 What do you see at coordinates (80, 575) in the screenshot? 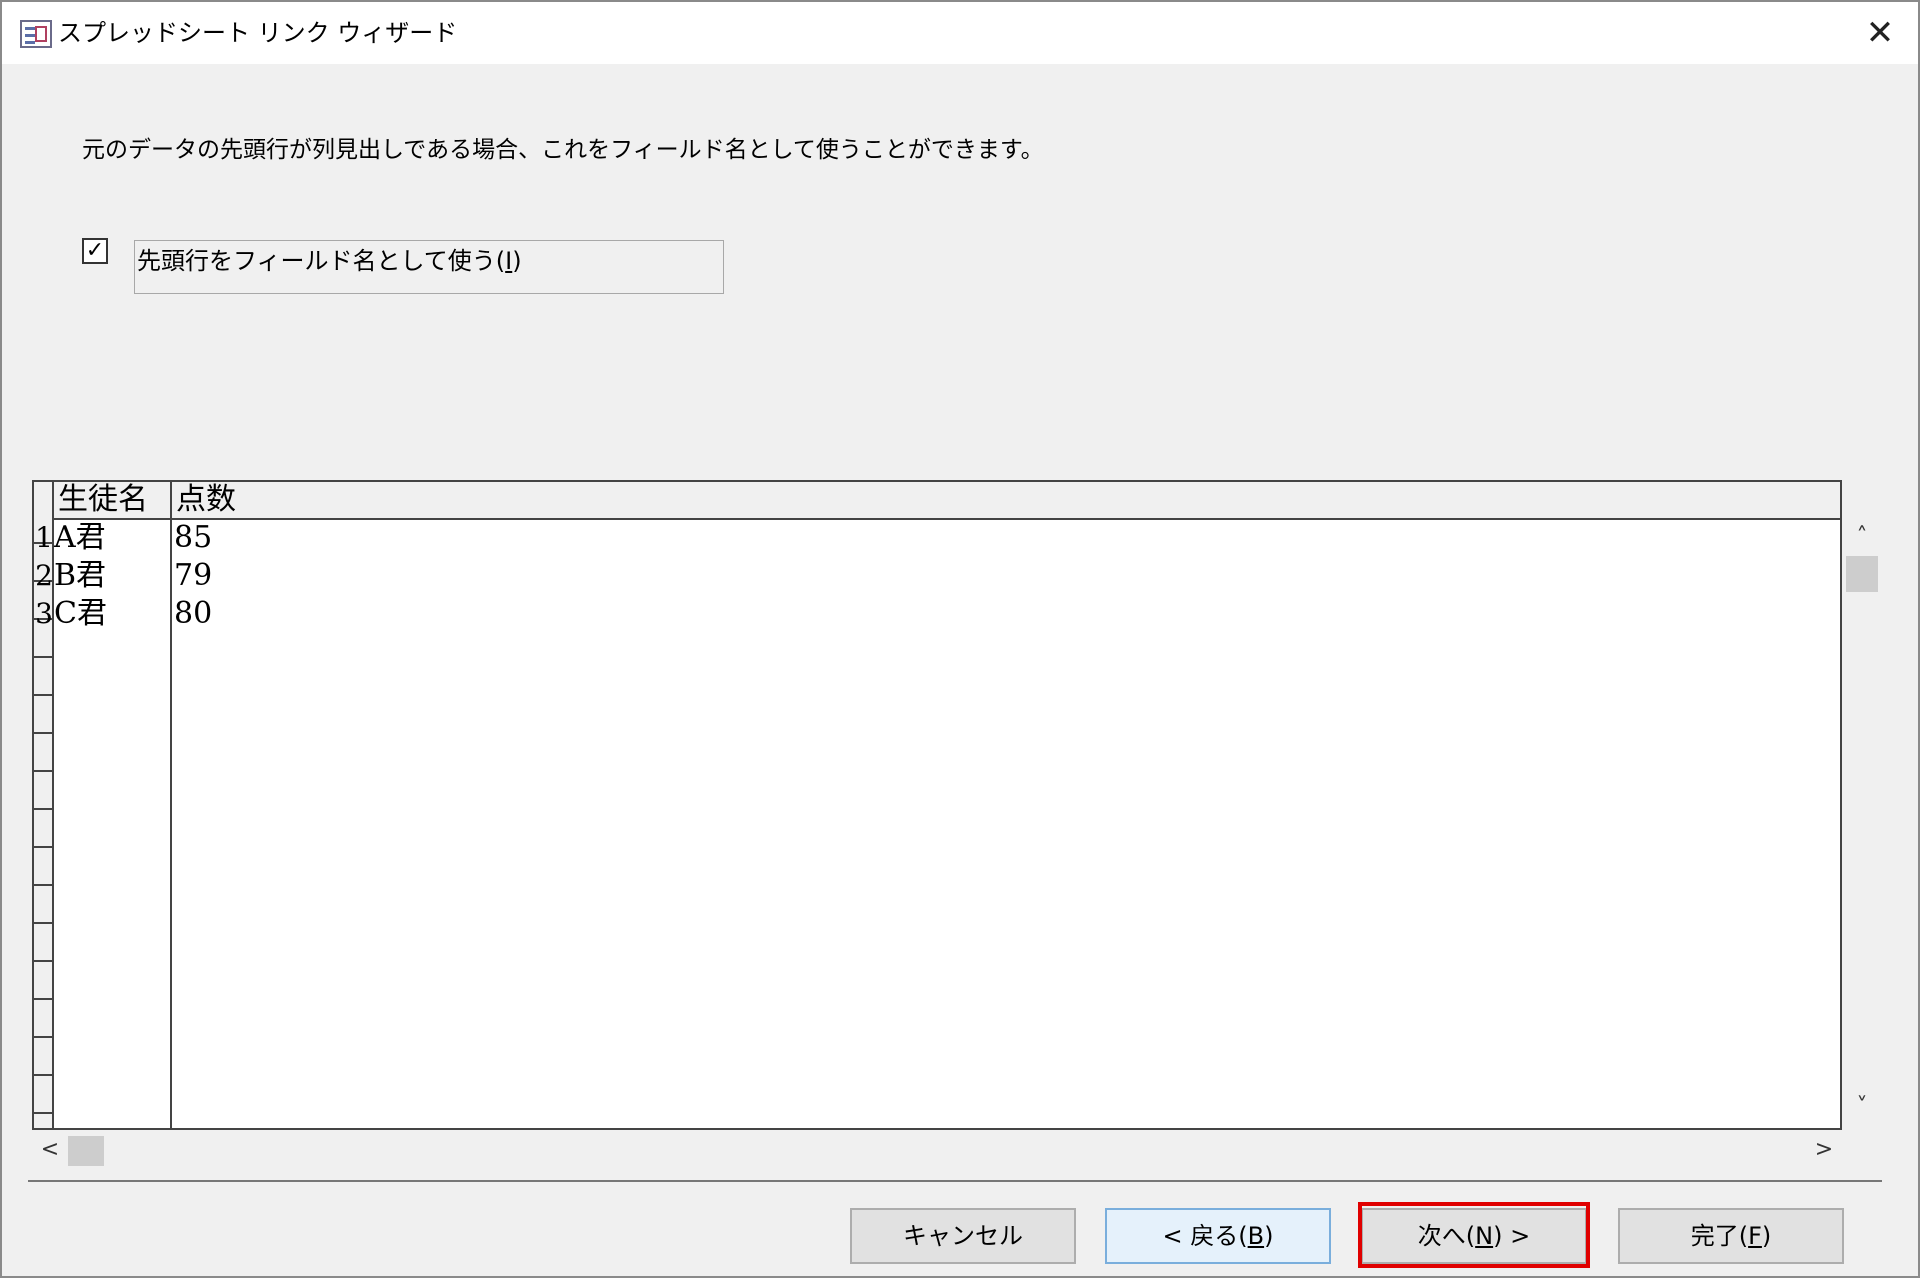
I see `cell-student-name: B君` at bounding box center [80, 575].